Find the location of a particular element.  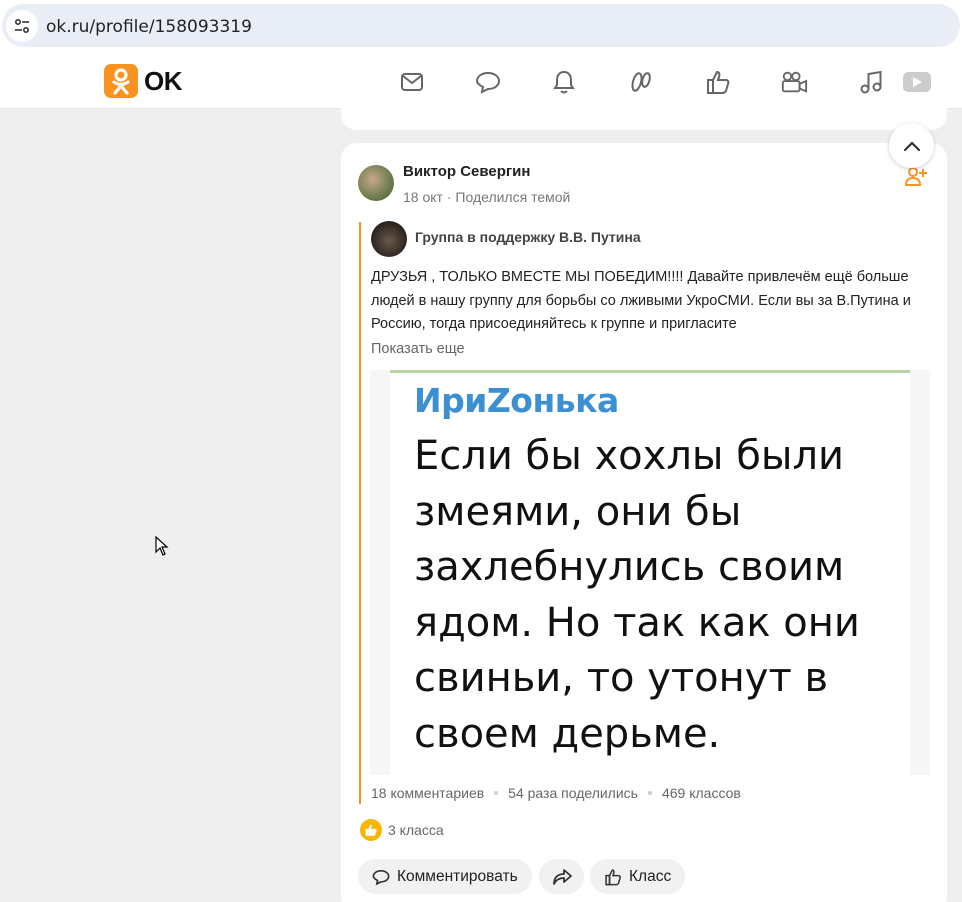

url-field: ok.ru/profile/158093319 is located at coordinates (481, 25).